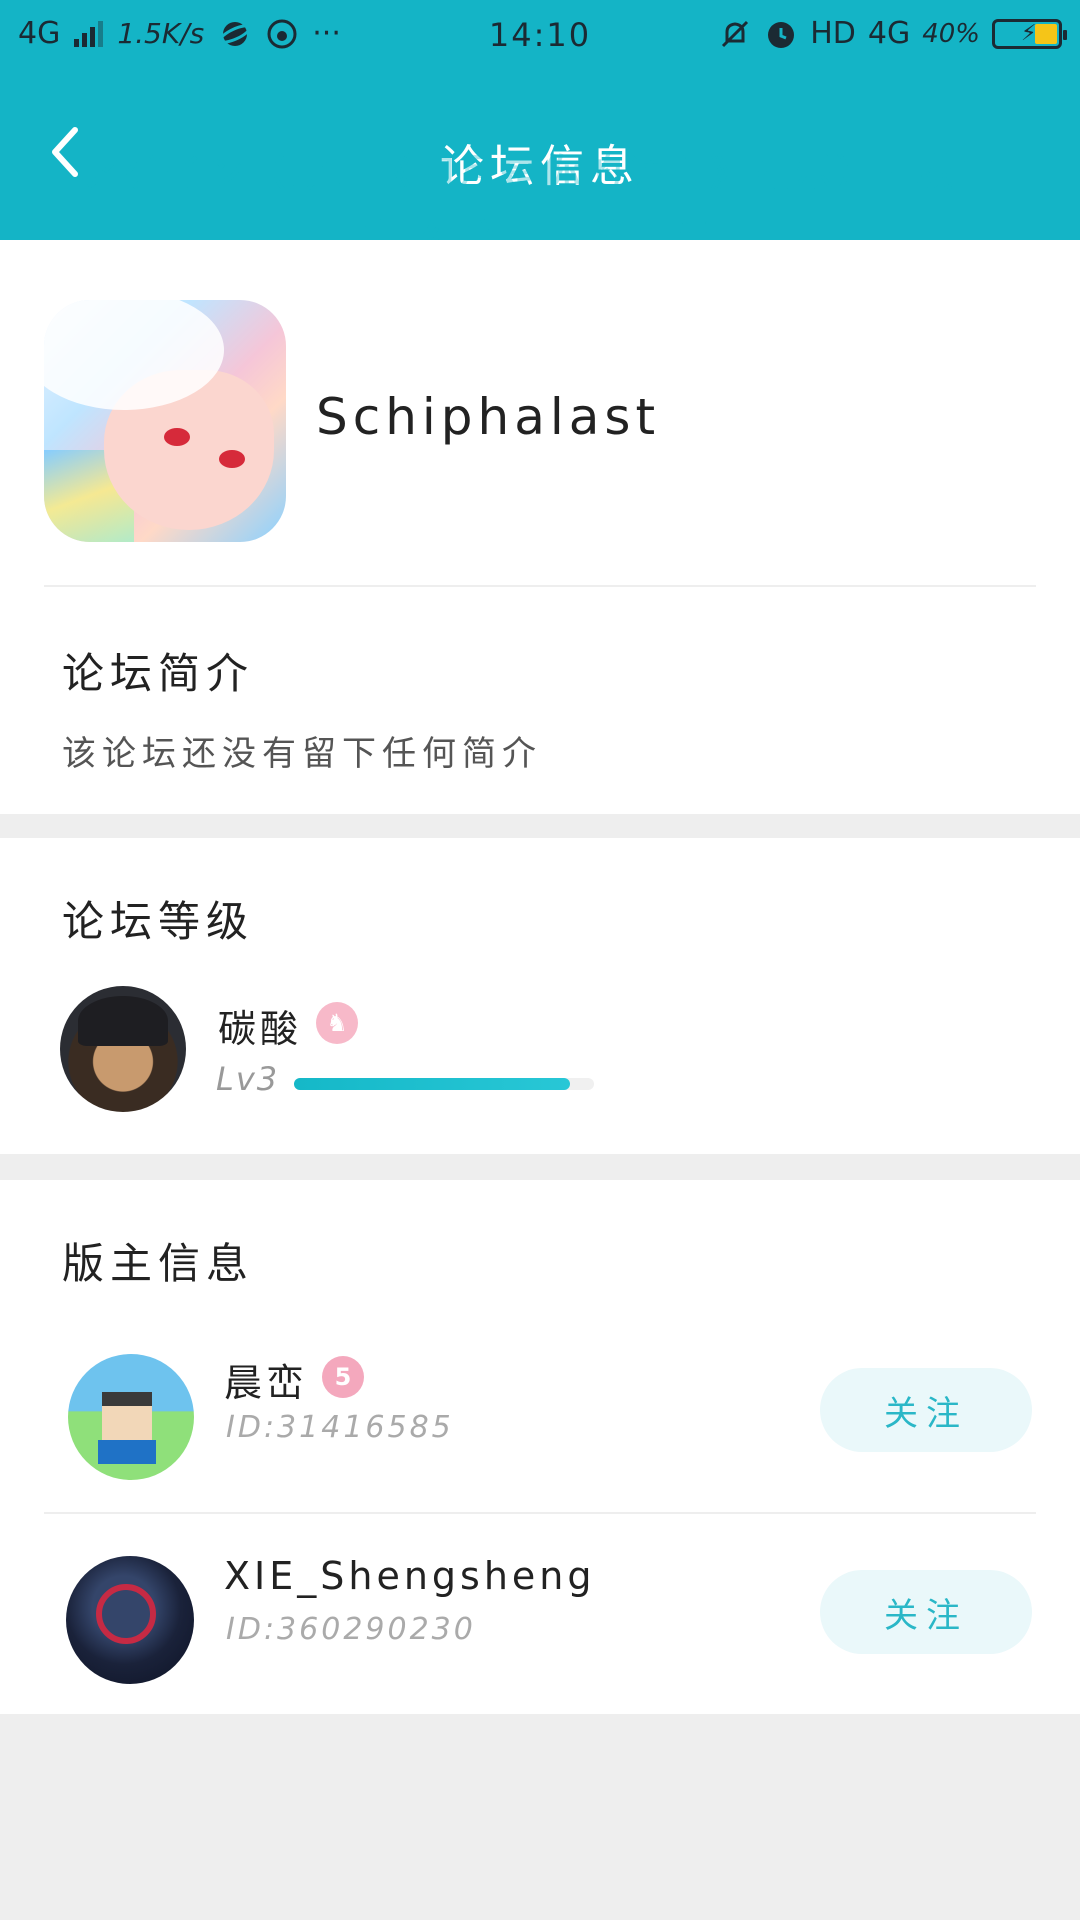  Describe the element at coordinates (158, 1263) in the screenshot. I see `moderators-title: 版主信息` at that location.